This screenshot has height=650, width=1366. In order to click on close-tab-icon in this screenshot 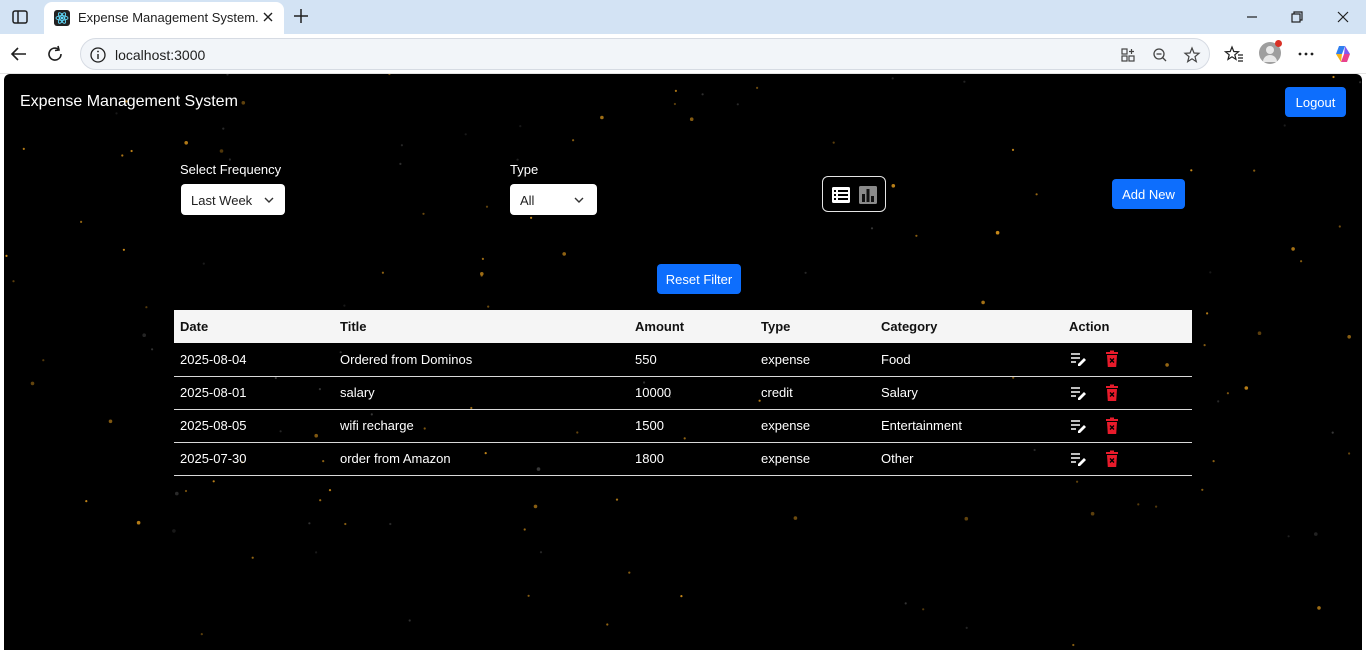, I will do `click(268, 17)`.